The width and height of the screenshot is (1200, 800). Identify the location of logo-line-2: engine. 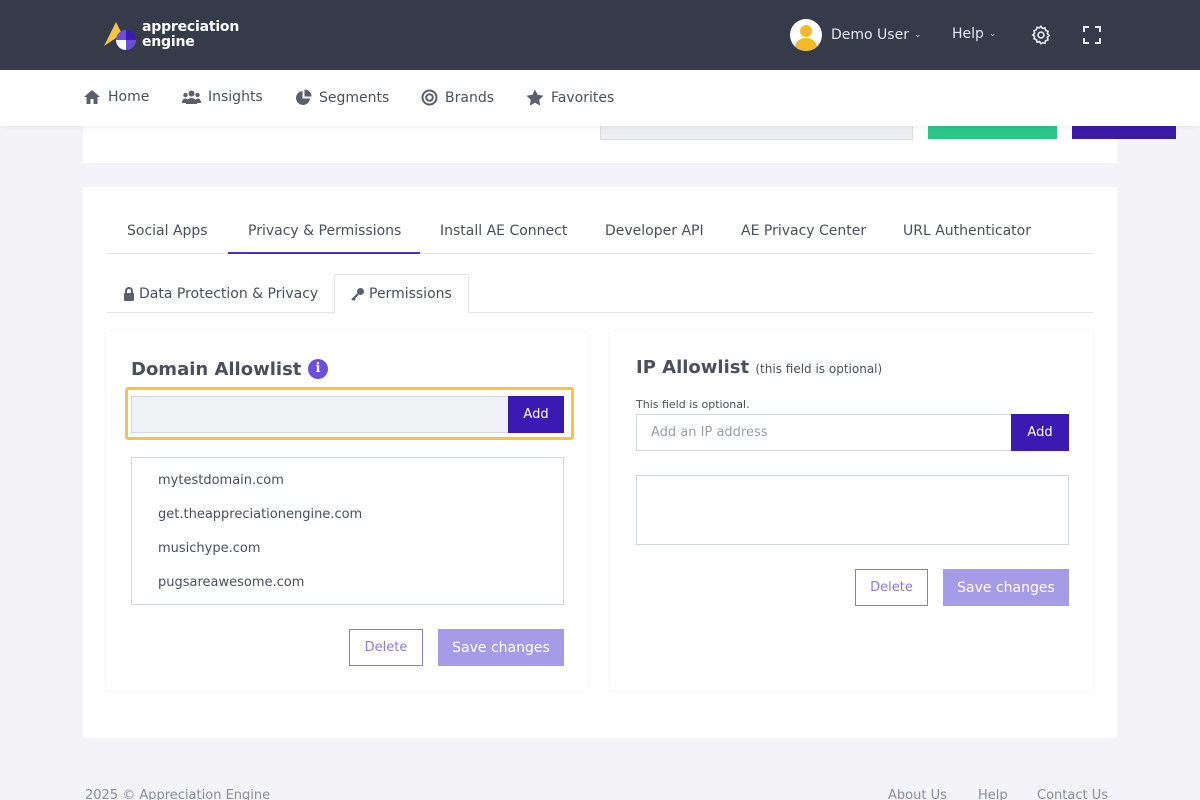
(168, 42).